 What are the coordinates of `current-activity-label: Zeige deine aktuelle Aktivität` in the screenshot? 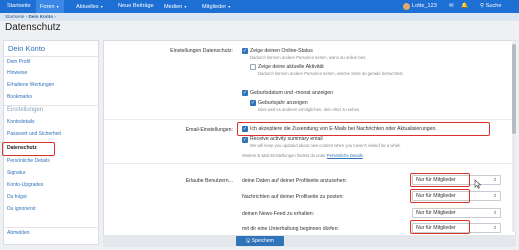 It's located at (291, 67).